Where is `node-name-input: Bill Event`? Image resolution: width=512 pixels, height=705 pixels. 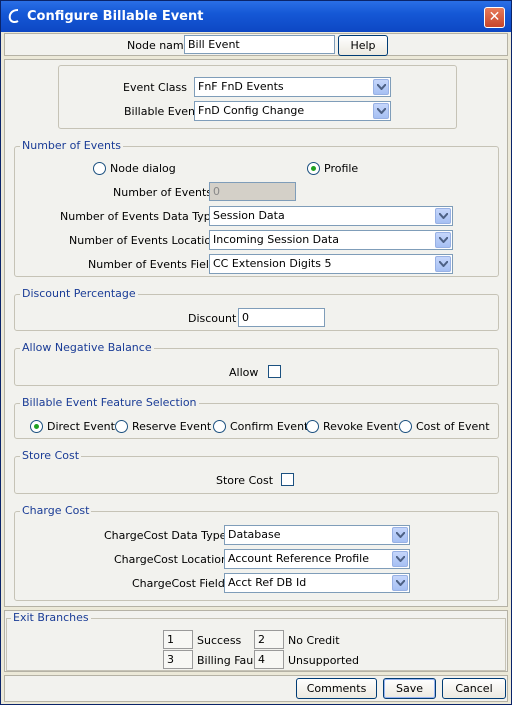
node-name-input: Bill Event is located at coordinates (259, 44).